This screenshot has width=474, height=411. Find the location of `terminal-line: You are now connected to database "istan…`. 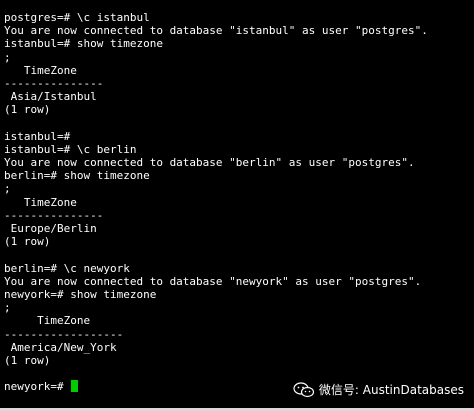

terminal-line: You are now connected to database "istan… is located at coordinates (216, 31).